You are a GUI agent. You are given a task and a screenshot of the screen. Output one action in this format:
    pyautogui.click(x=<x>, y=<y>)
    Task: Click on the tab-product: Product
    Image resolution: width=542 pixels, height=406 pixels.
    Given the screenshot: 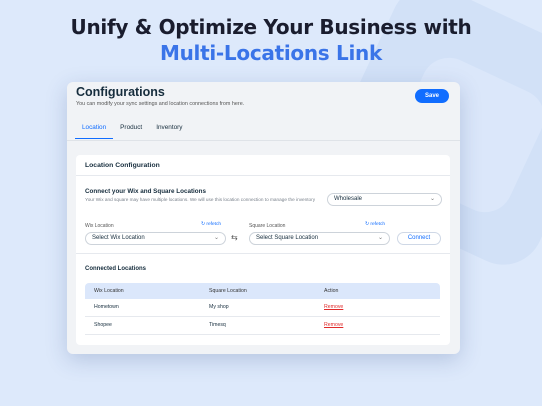 What is the action you would take?
    pyautogui.click(x=131, y=131)
    